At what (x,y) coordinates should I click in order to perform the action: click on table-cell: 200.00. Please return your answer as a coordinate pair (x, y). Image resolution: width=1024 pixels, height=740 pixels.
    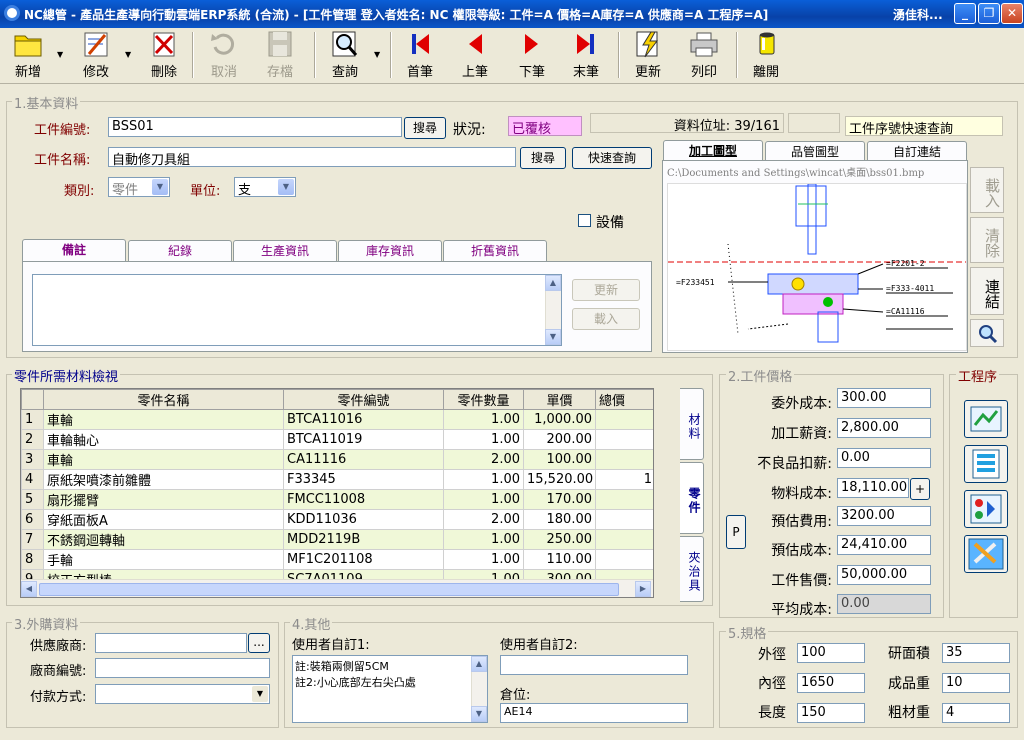
    Looking at the image, I should click on (559, 439).